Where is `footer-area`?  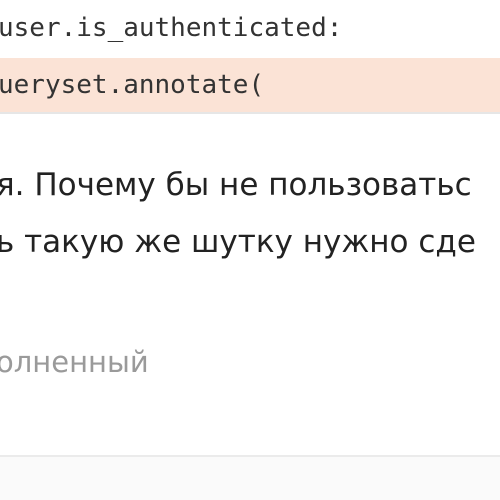 footer-area is located at coordinates (250, 478).